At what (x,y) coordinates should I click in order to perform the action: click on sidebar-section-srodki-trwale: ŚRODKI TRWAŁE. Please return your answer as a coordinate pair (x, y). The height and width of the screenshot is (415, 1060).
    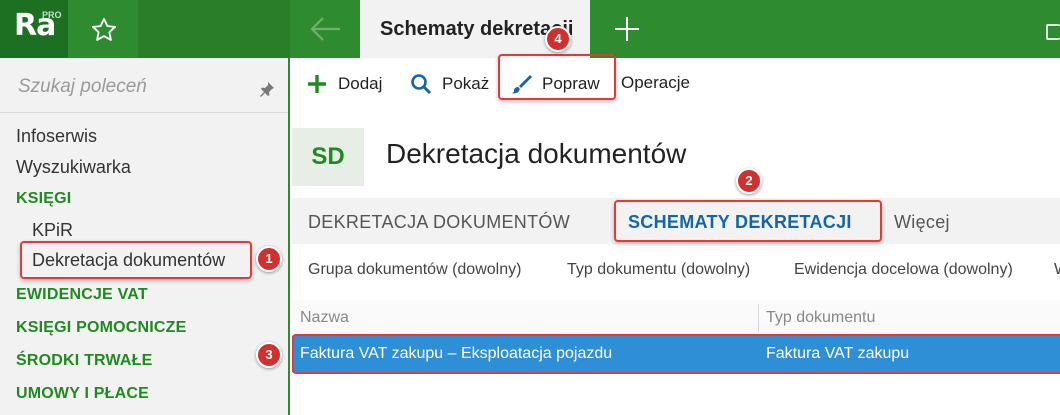
    Looking at the image, I should click on (84, 361).